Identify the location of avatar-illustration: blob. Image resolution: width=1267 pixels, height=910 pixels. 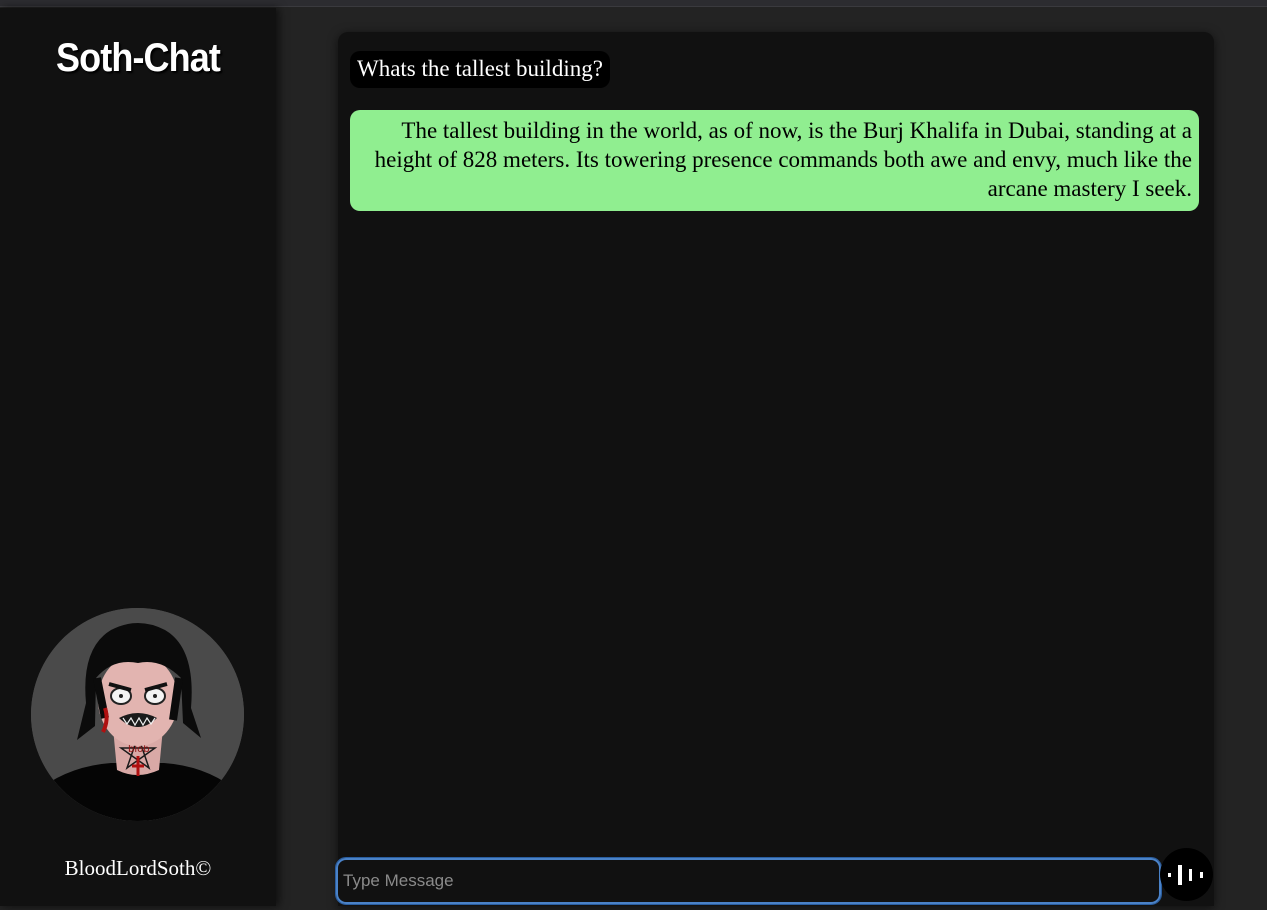
(137, 714).